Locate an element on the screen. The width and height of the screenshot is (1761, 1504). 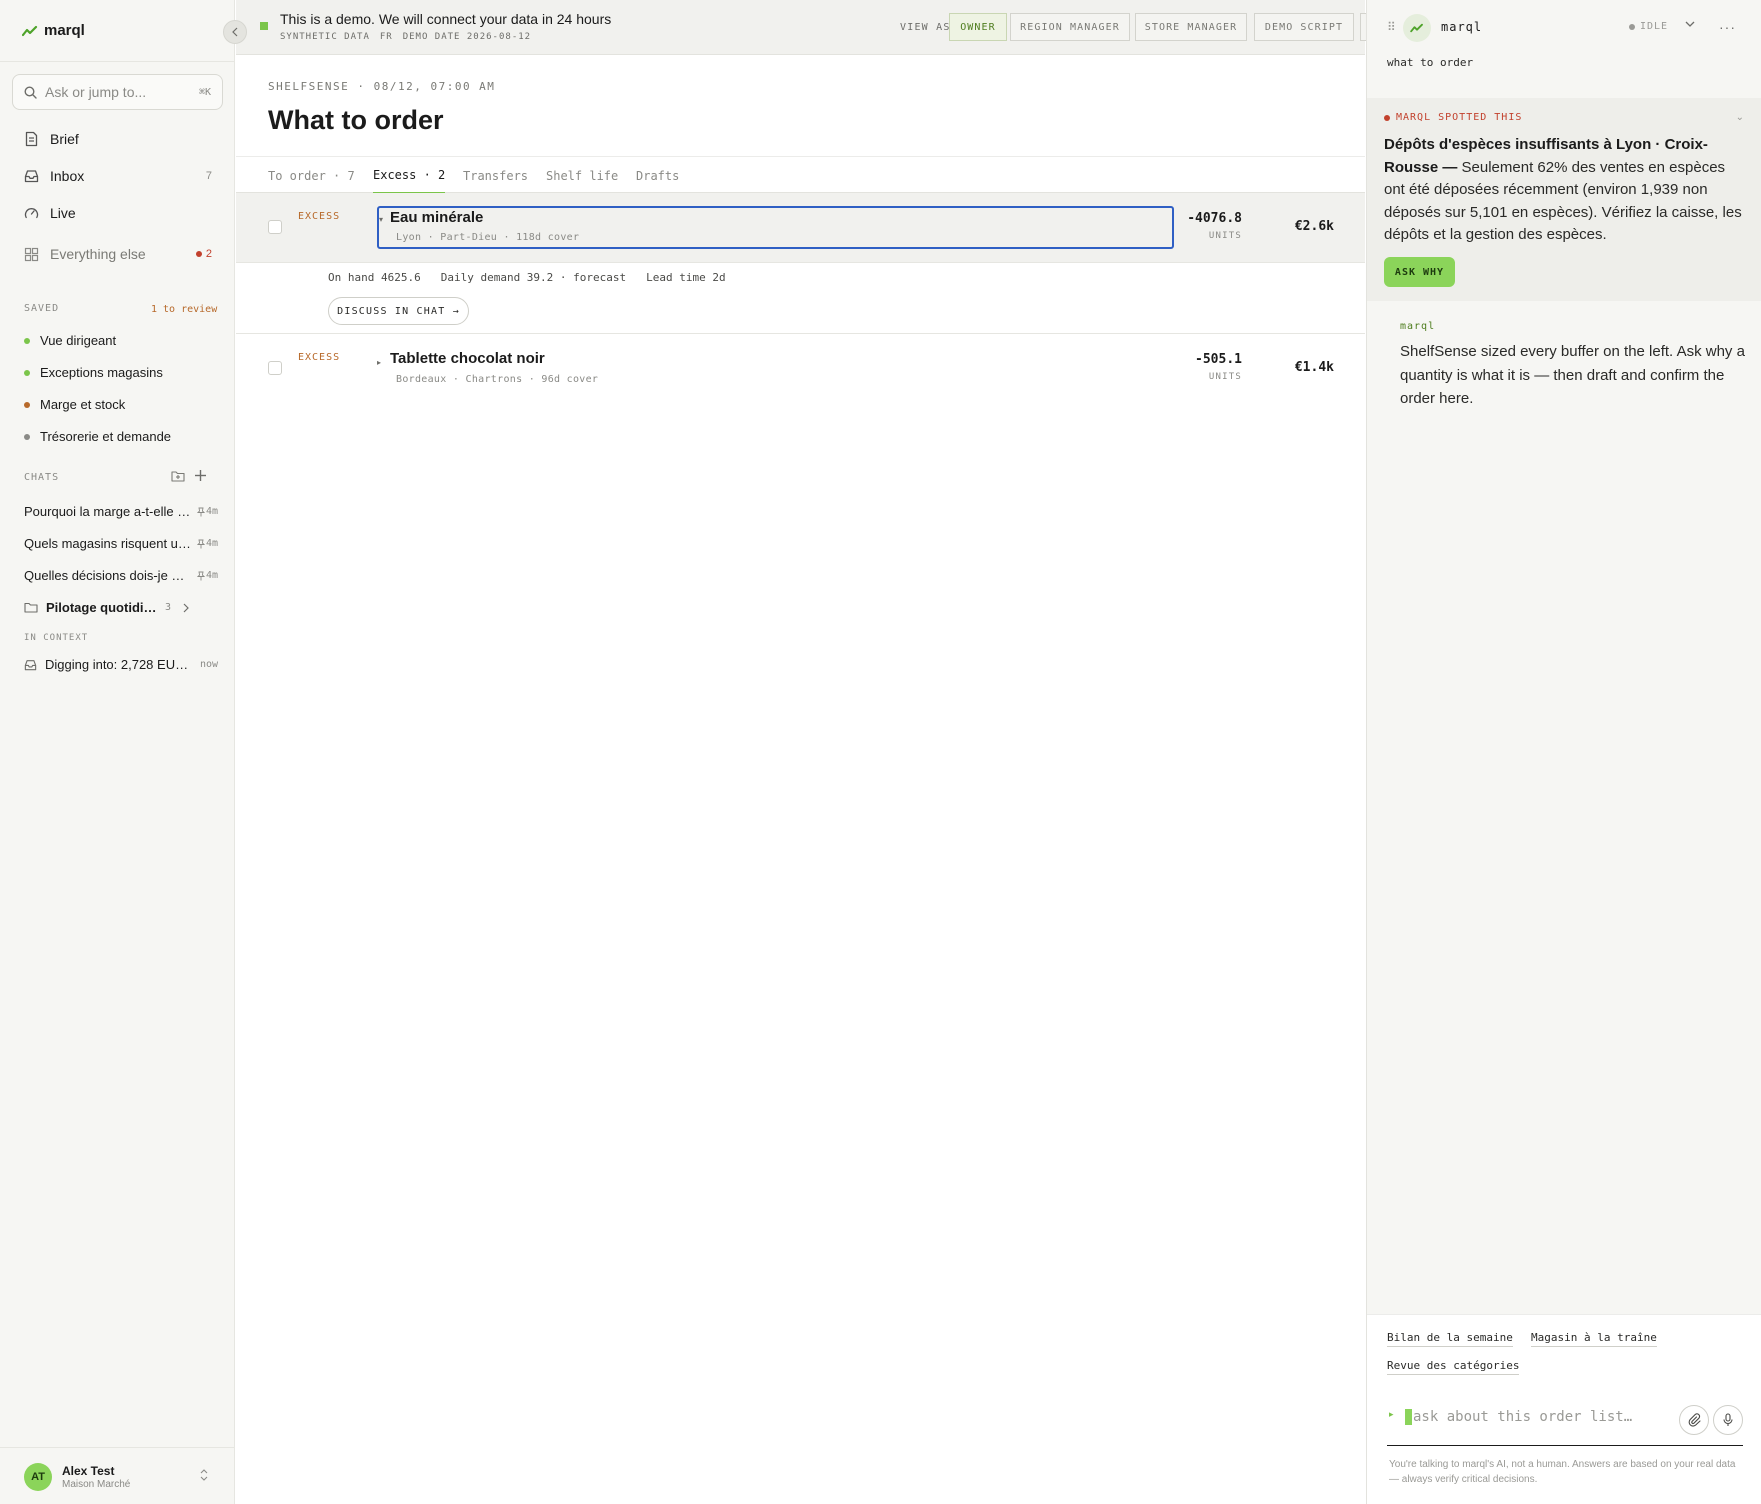
saved-item: Exceptions magasins is located at coordinates (93, 372).